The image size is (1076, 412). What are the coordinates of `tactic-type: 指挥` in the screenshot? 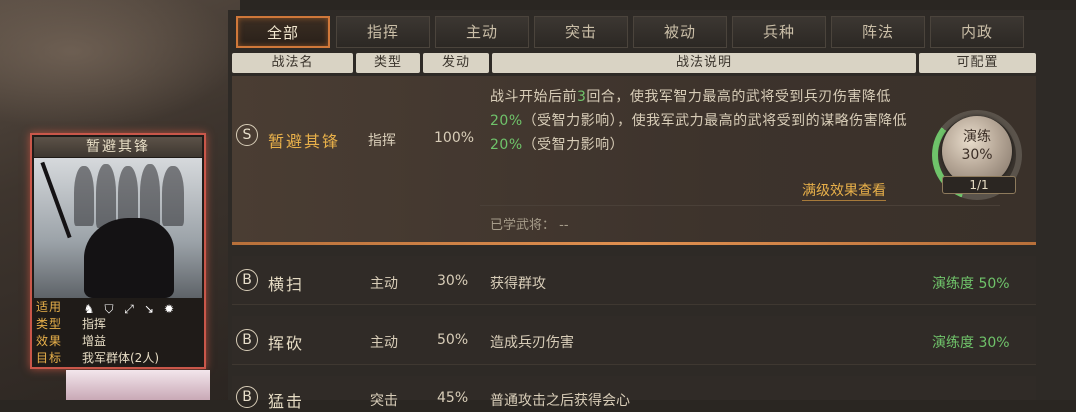 It's located at (382, 141).